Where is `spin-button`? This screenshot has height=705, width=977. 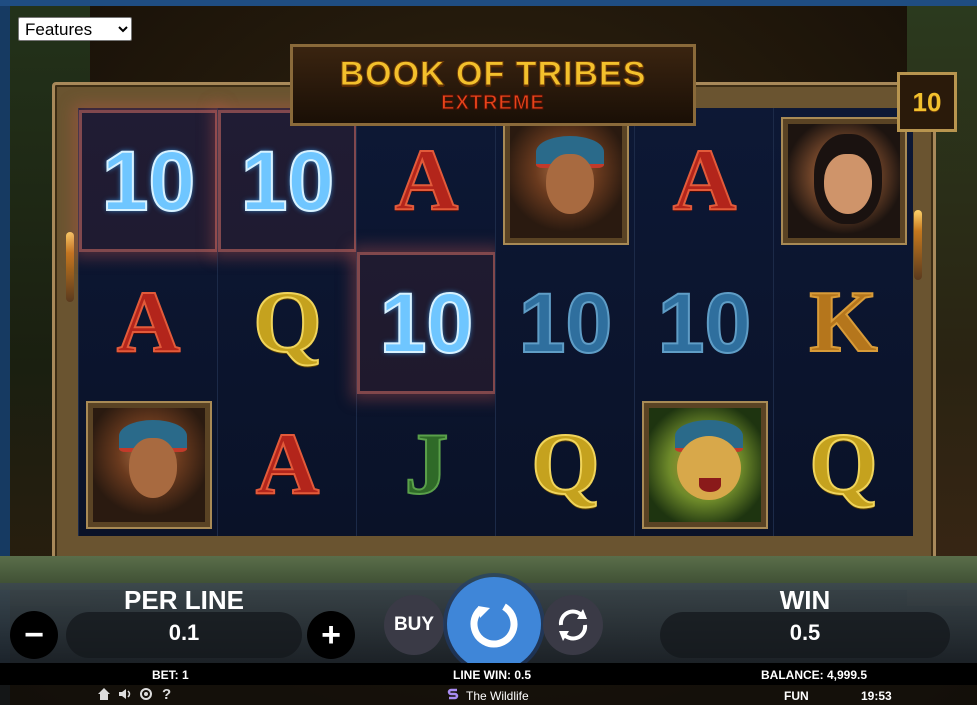 spin-button is located at coordinates (494, 624).